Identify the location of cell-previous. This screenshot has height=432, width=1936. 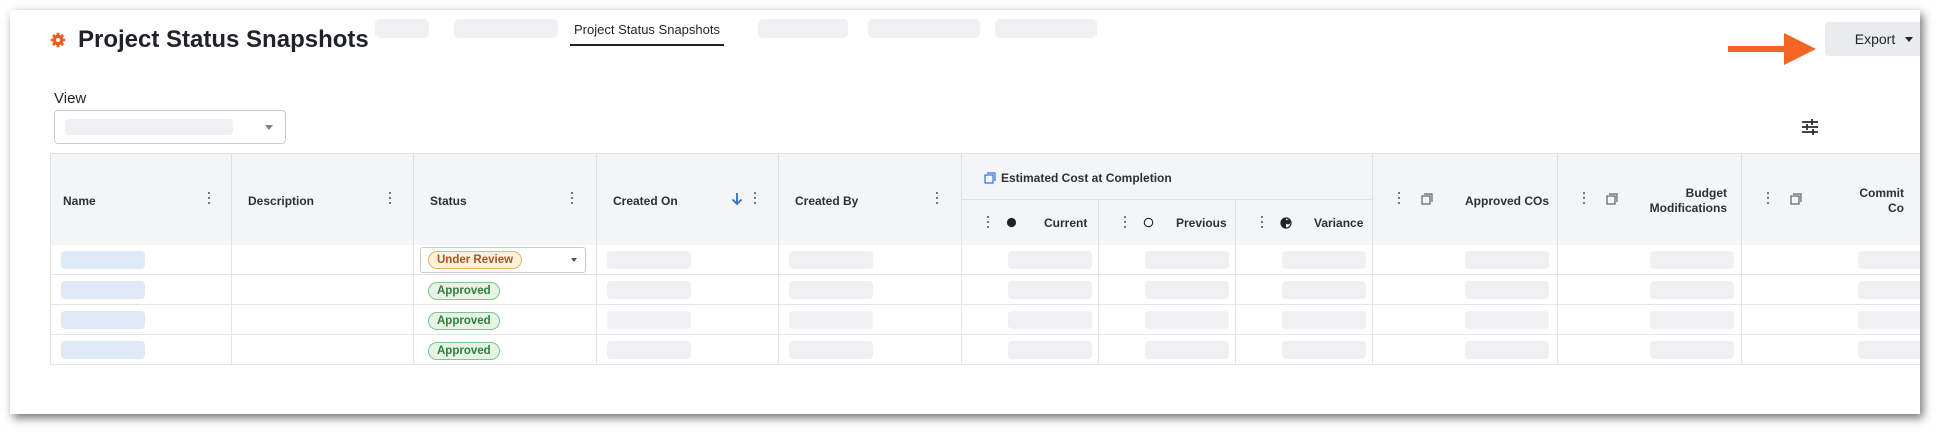
(1167, 320).